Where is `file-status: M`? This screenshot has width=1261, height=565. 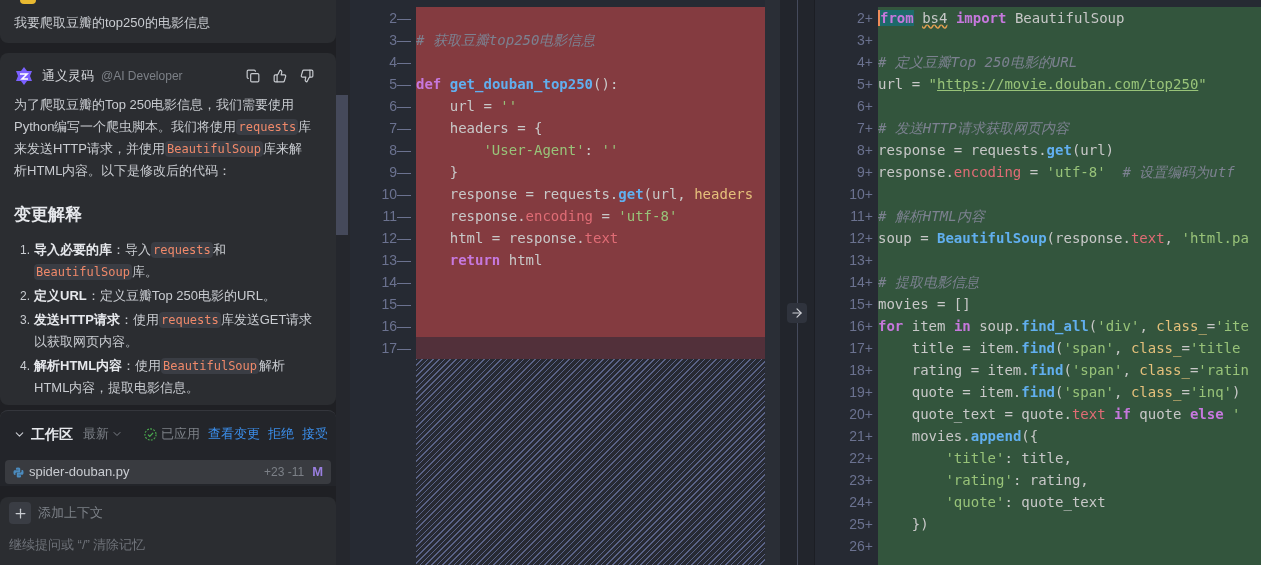
file-status: M is located at coordinates (317, 472).